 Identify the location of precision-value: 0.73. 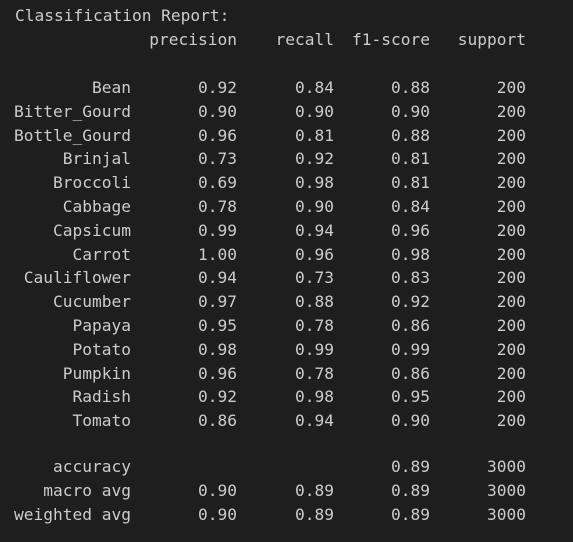
(217, 159).